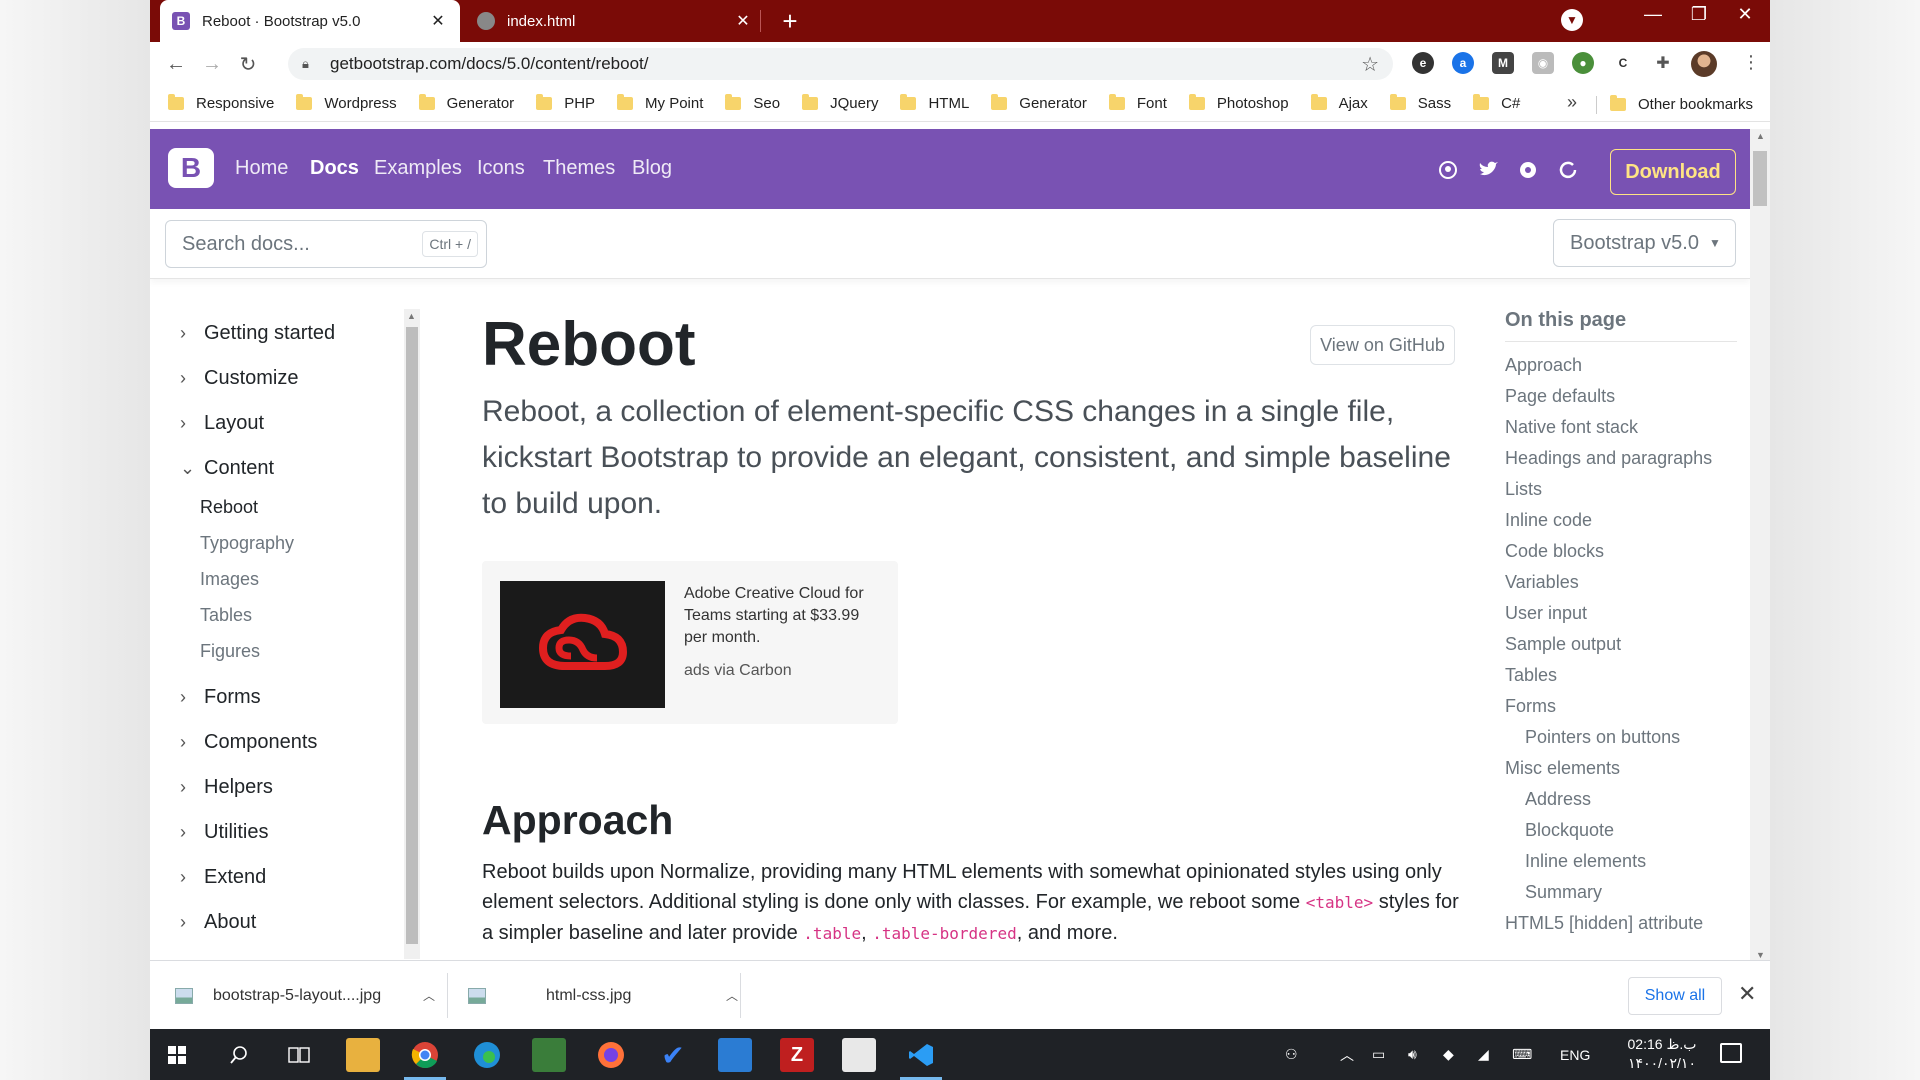 This screenshot has width=1920, height=1080. Describe the element at coordinates (248, 64) in the screenshot. I see `reload-button: ↻` at that location.